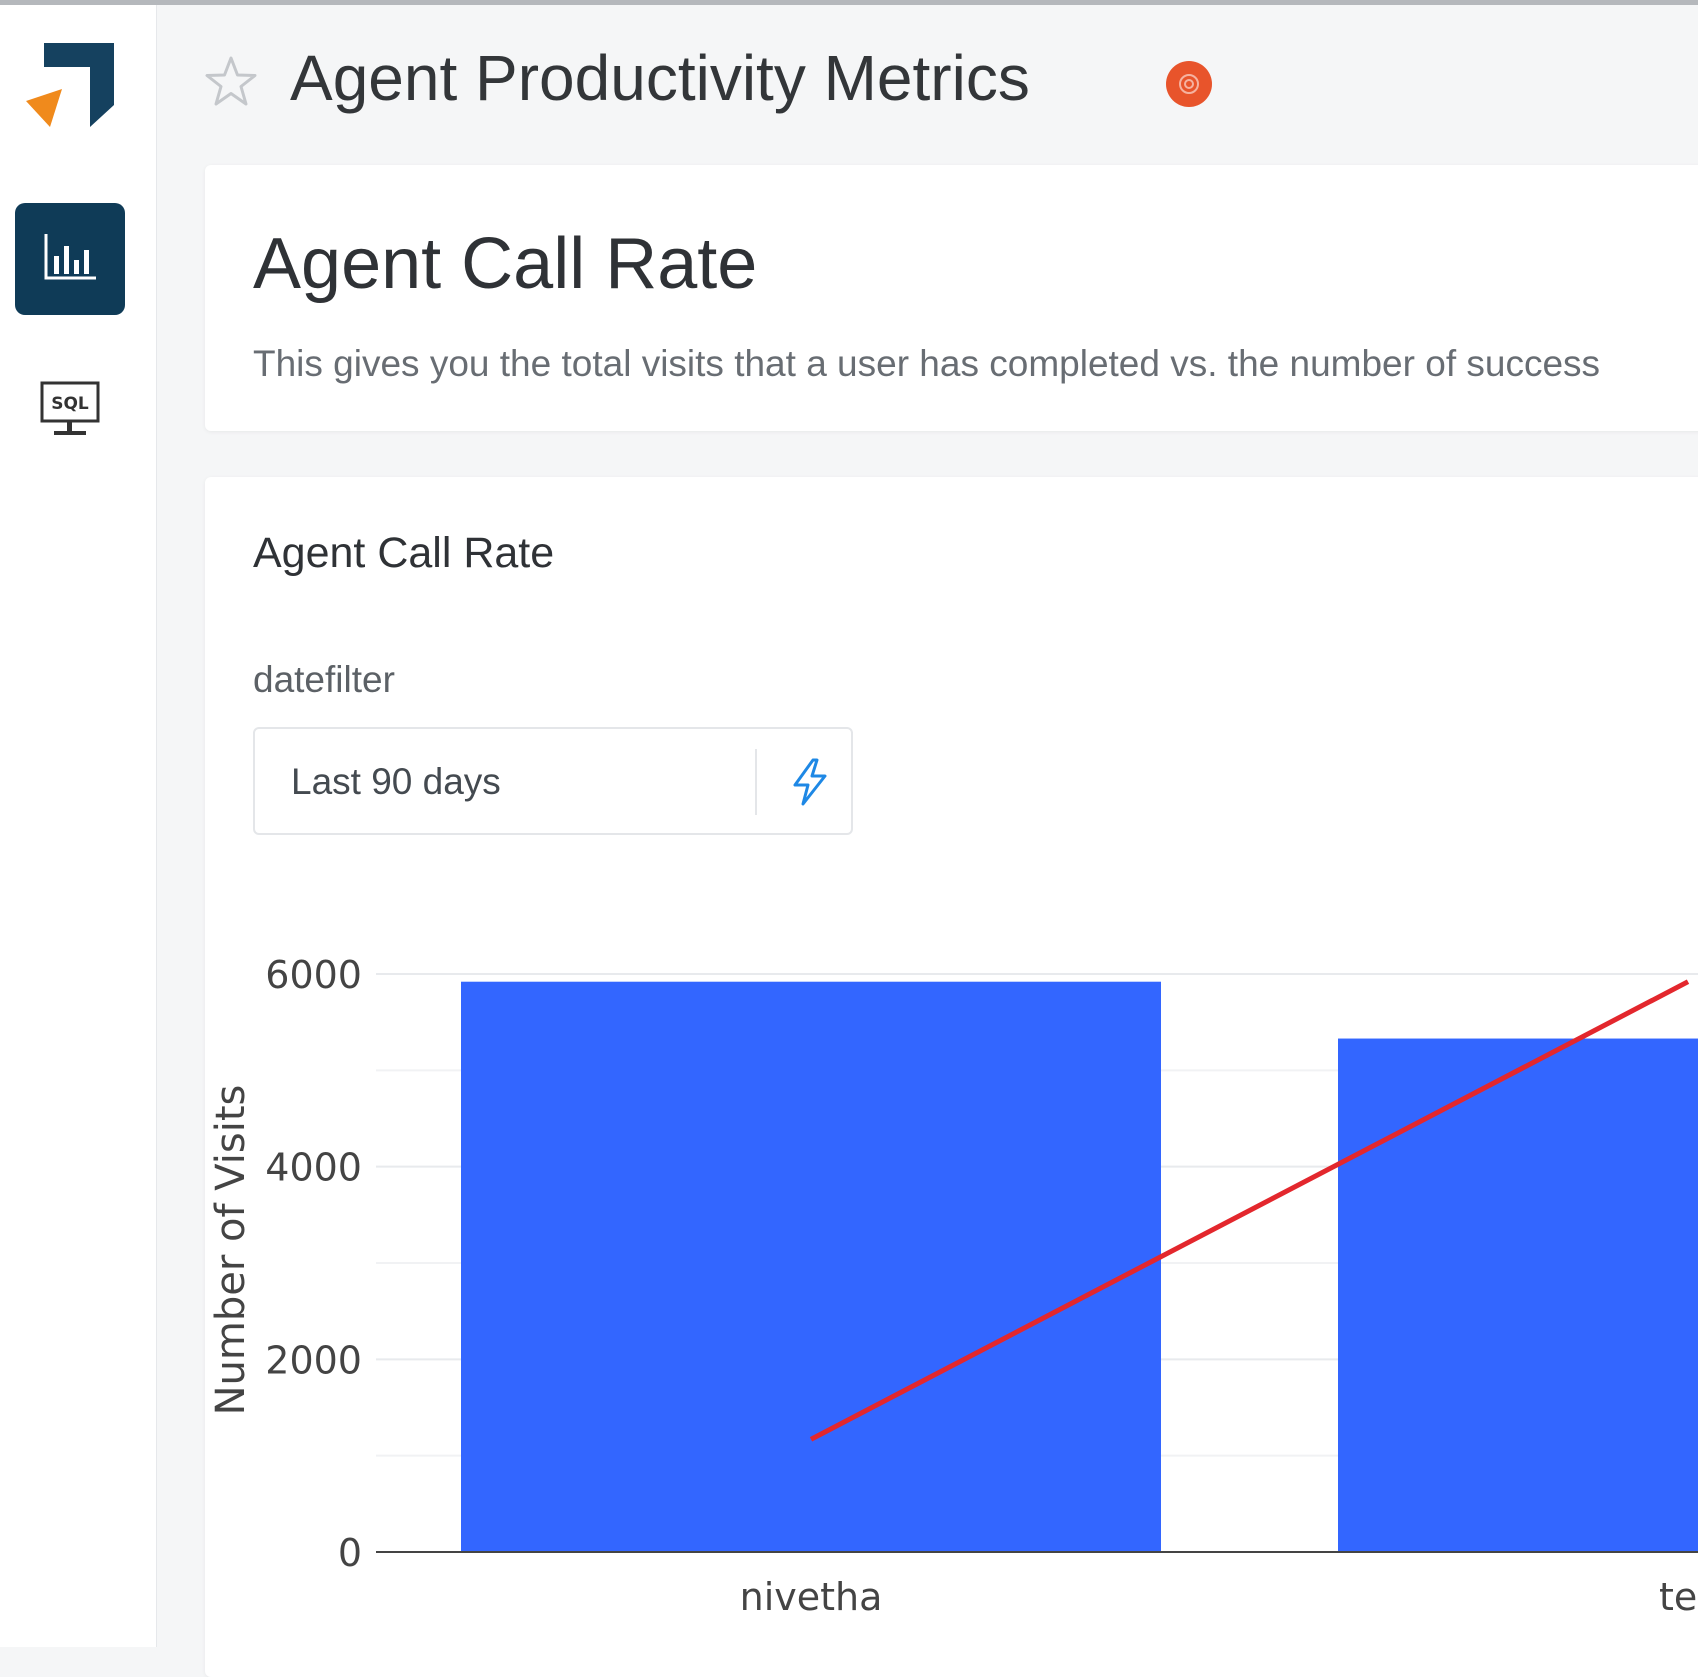  What do you see at coordinates (1678, 1597) in the screenshot?
I see `x-tick-label: tes` at bounding box center [1678, 1597].